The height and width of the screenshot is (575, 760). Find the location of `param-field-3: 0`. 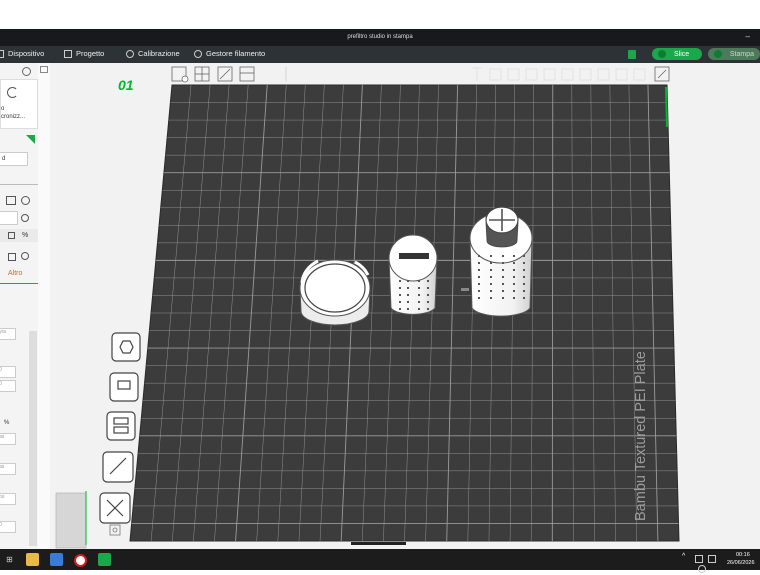

param-field-3: 0 is located at coordinates (8, 386).